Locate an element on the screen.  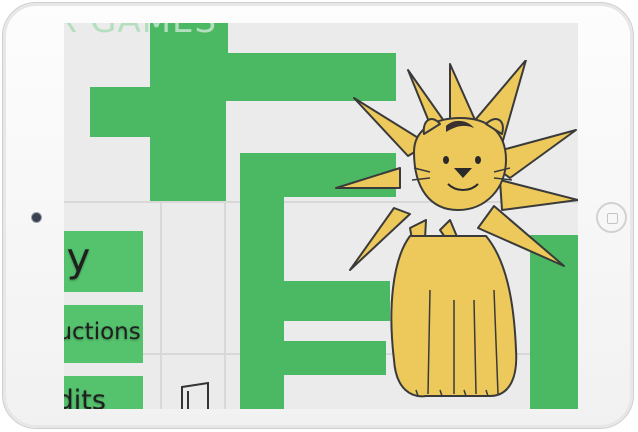
home-square-icon is located at coordinates (612, 218).